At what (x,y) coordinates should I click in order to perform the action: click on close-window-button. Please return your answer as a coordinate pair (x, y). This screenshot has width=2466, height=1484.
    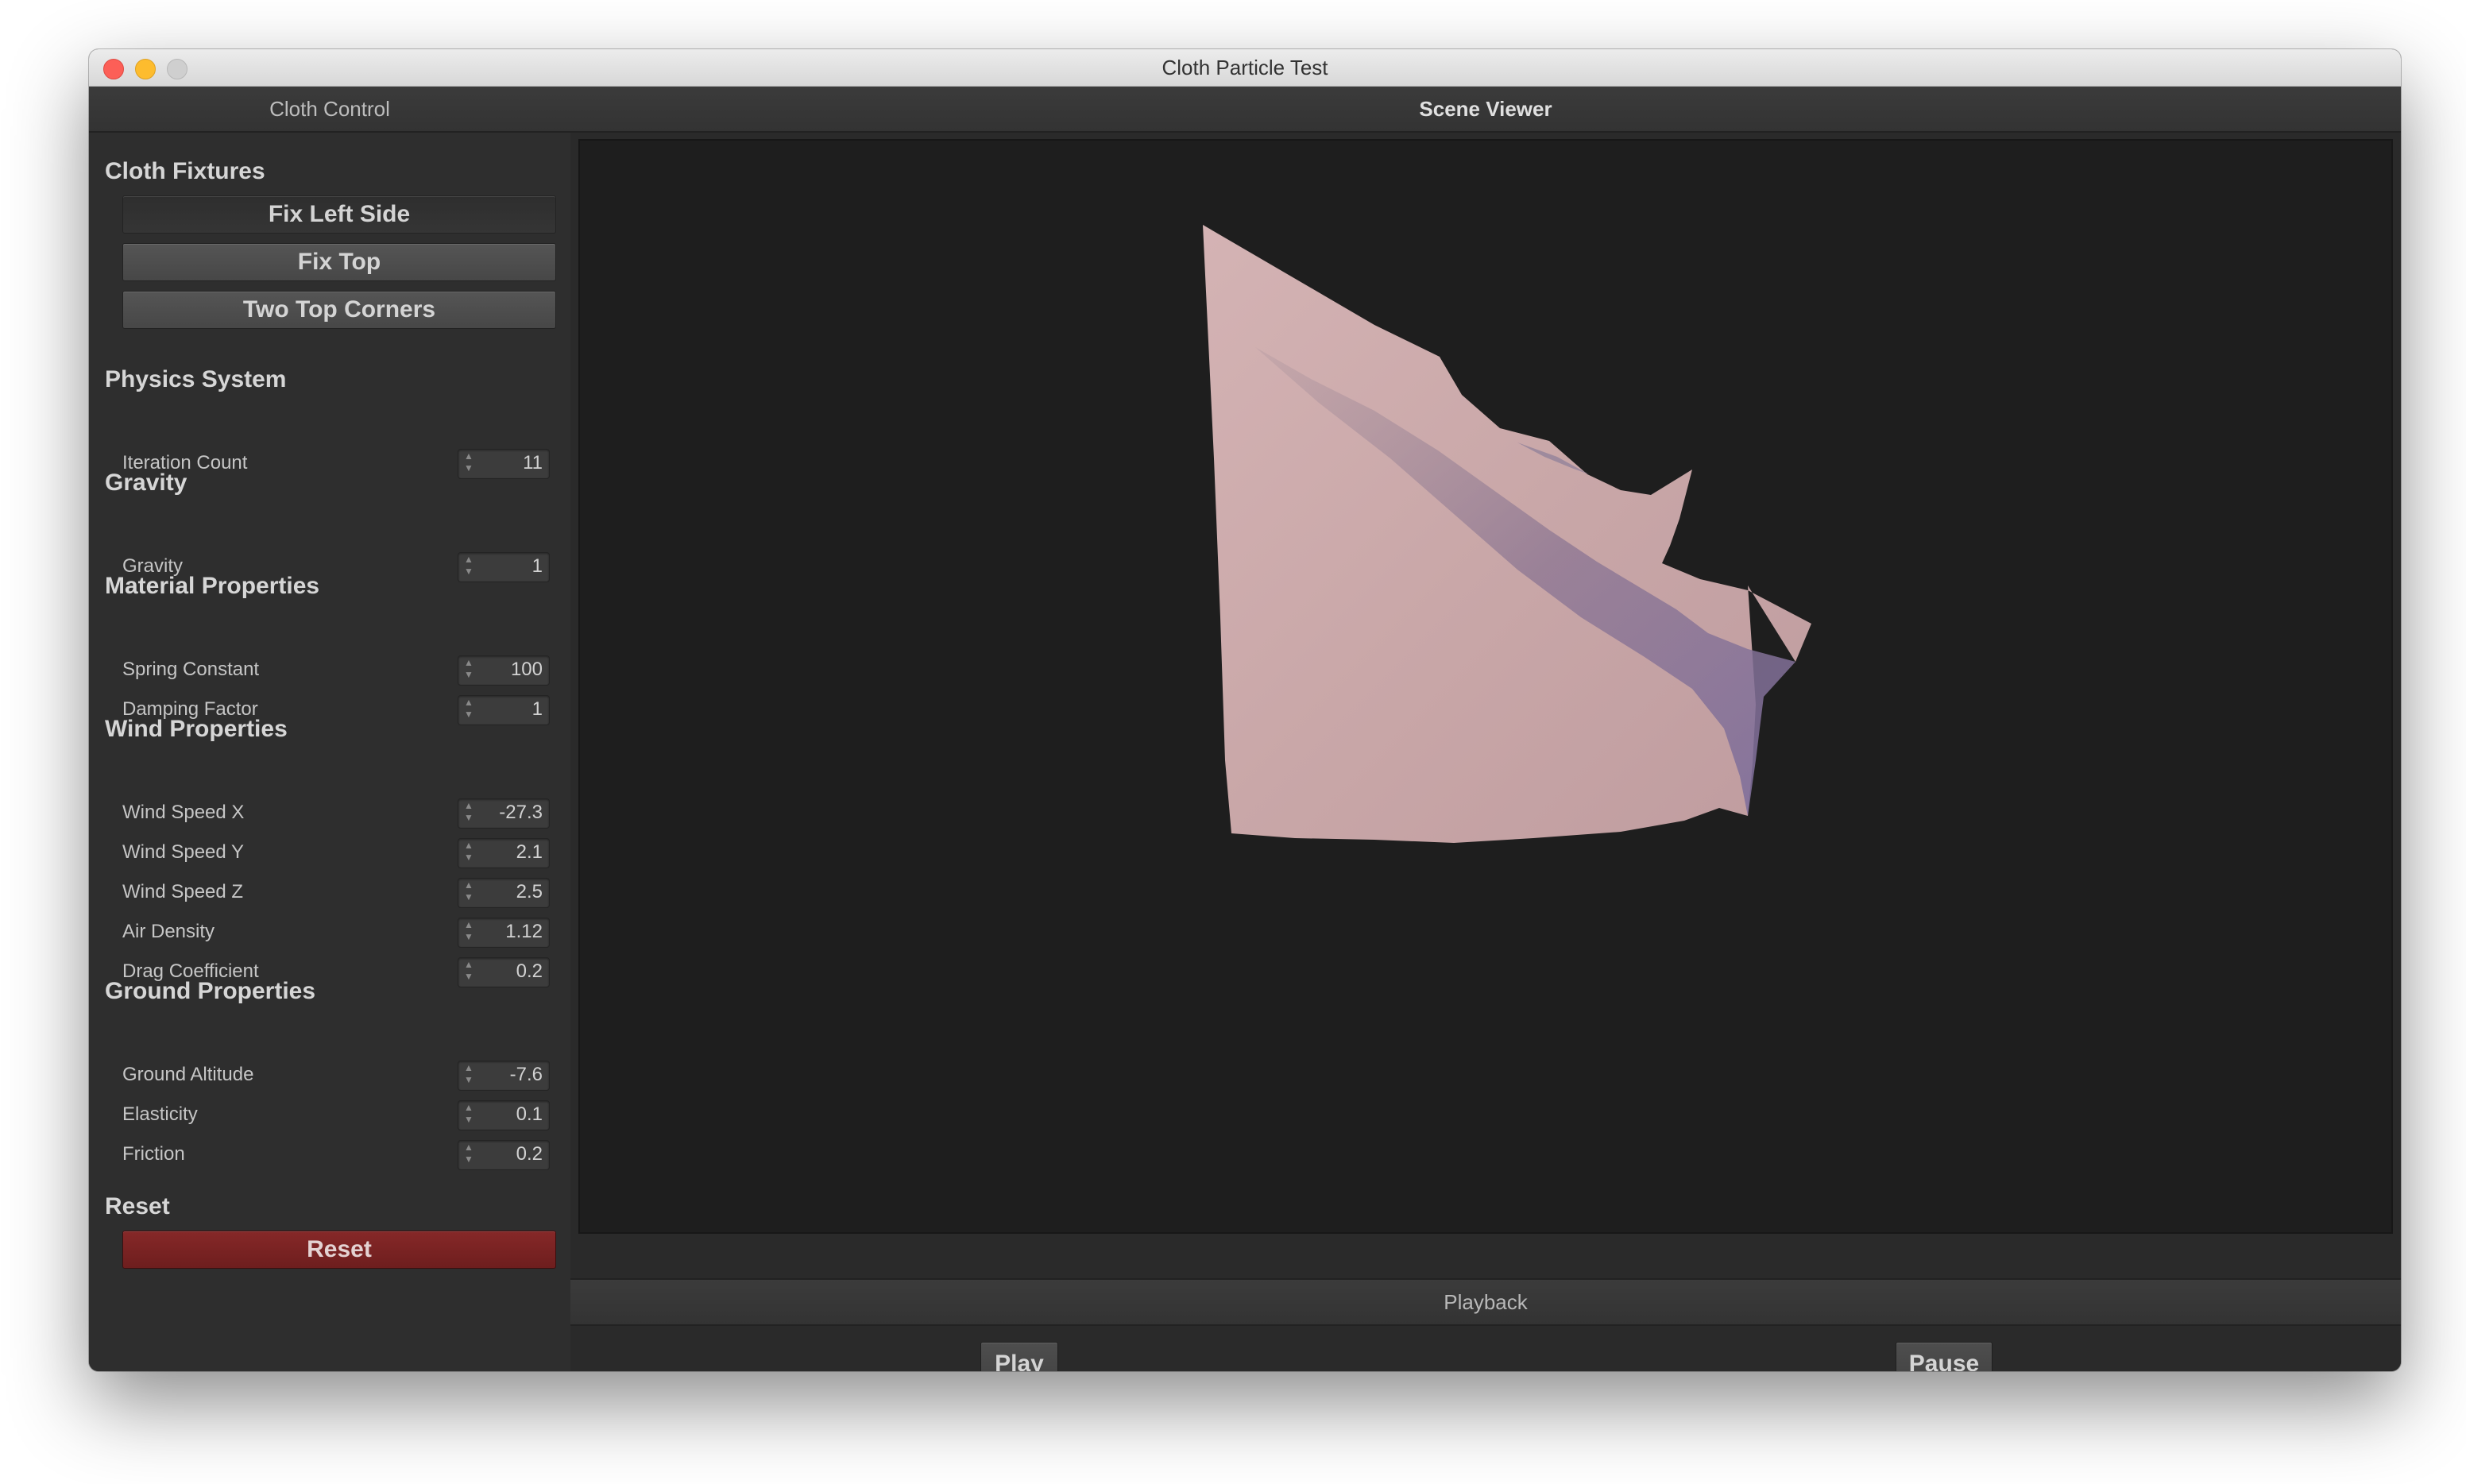
    Looking at the image, I should click on (113, 69).